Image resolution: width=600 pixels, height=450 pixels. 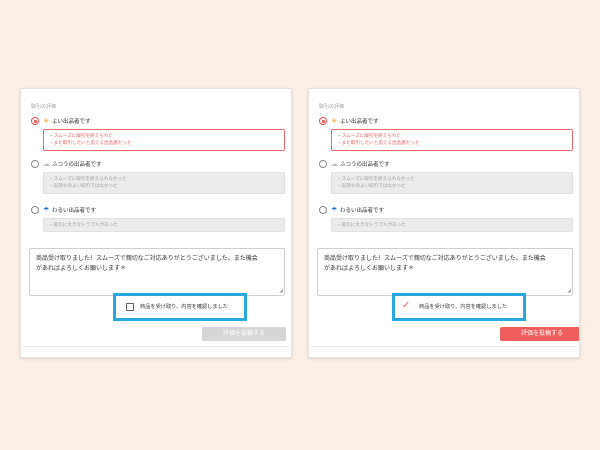 What do you see at coordinates (130, 307) in the screenshot?
I see `confirm-checkbox` at bounding box center [130, 307].